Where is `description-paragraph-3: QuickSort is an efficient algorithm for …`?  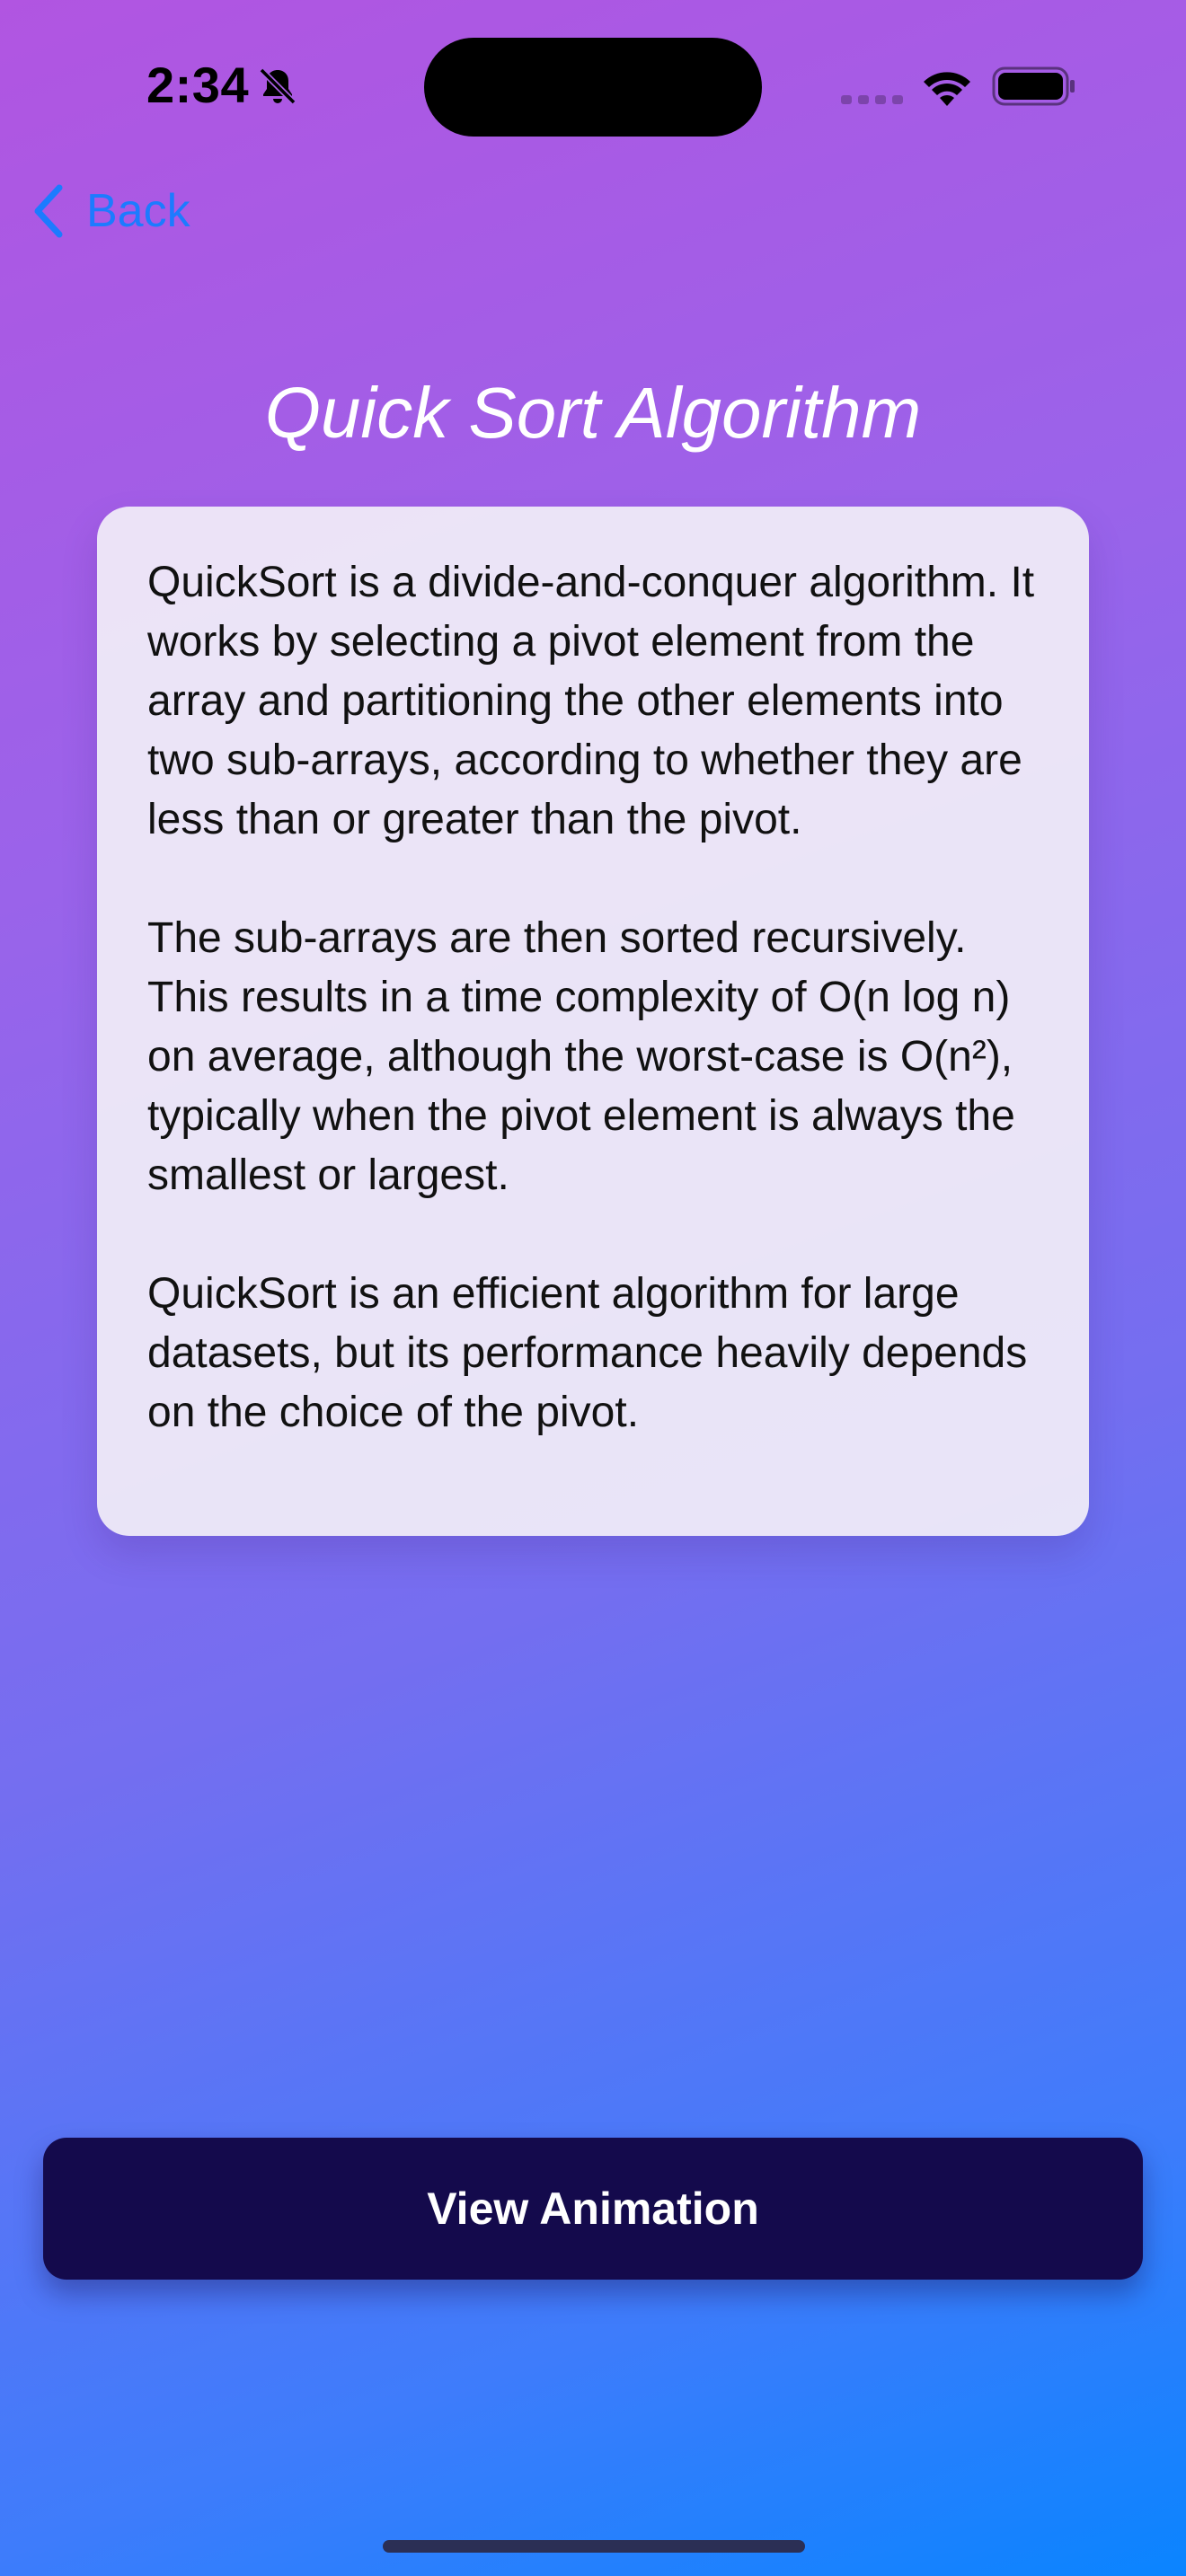
description-paragraph-3: QuickSort is an efficient algorithm for … is located at coordinates (587, 1353).